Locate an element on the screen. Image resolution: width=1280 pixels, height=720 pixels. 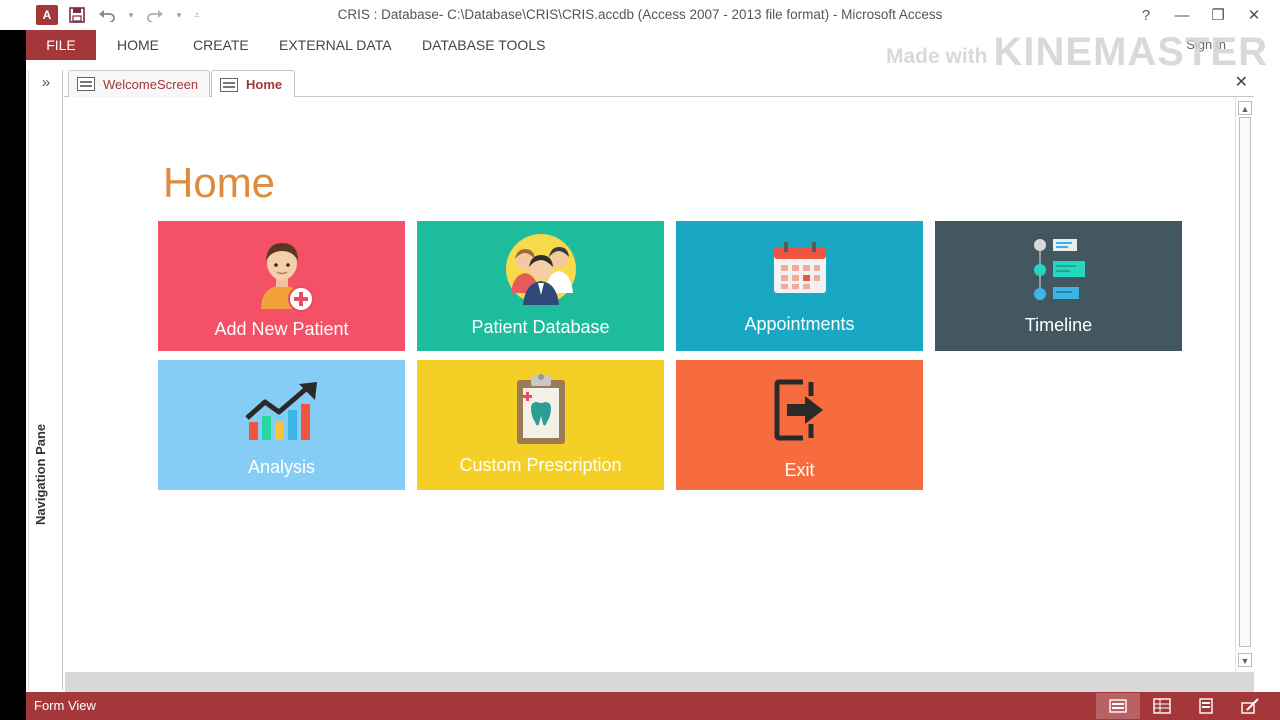
tab-home-form: Home is located at coordinates (253, 84).